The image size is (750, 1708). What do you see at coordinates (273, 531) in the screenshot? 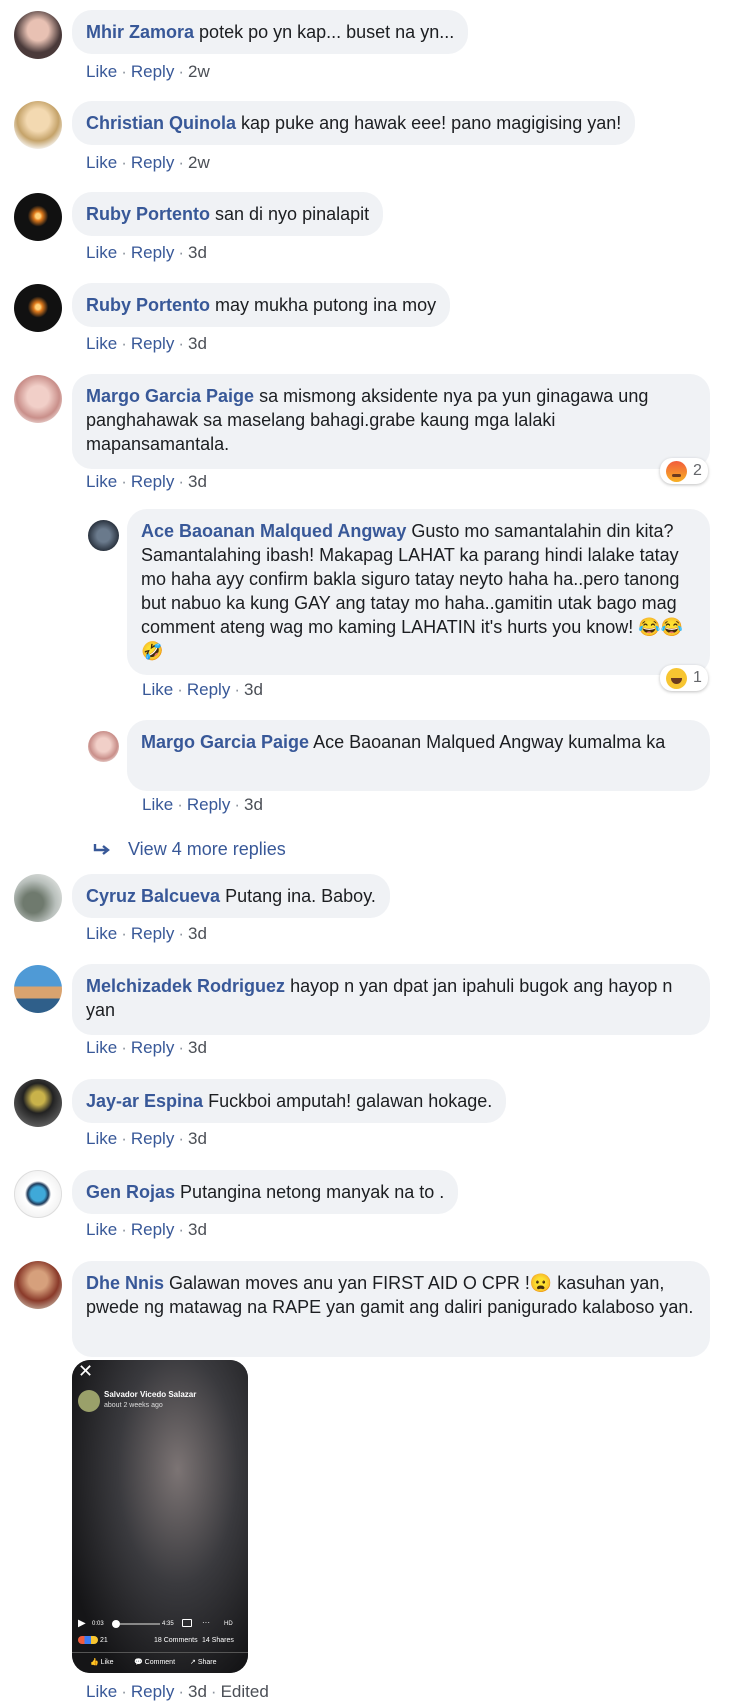
I see `reply-author: Ace Baoanan Malqued Angway` at bounding box center [273, 531].